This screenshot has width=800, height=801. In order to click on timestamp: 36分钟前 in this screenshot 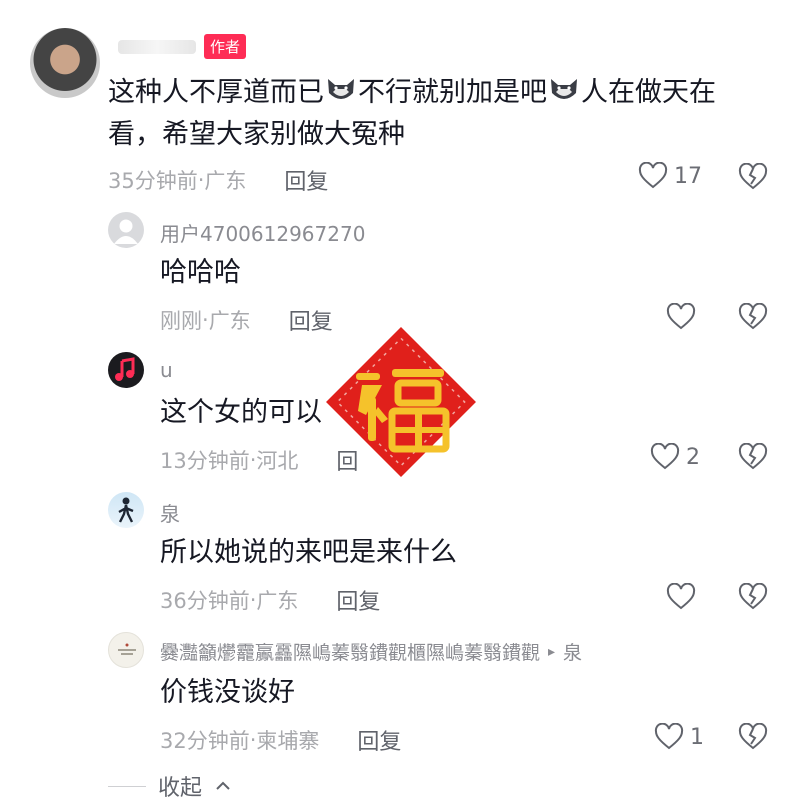, I will do `click(205, 601)`.